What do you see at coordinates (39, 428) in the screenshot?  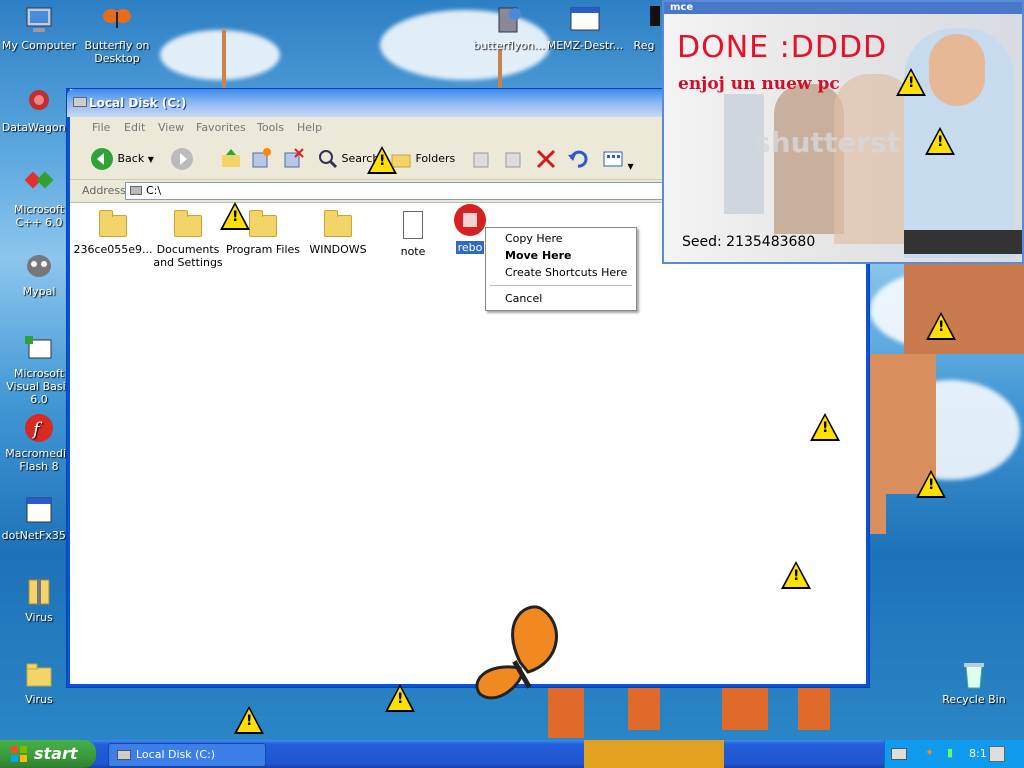 I see `flash-icon: f` at bounding box center [39, 428].